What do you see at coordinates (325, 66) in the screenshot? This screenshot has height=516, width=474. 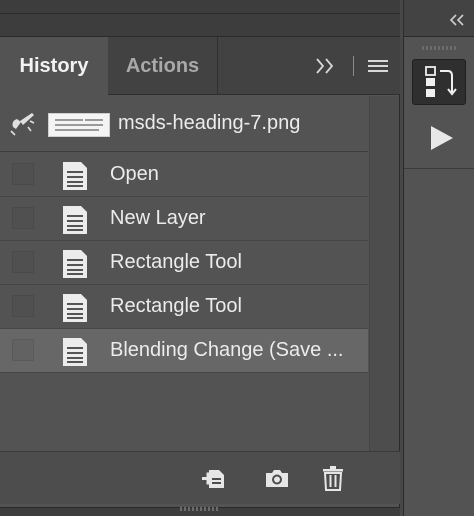 I see `double-chevron-right-icon` at bounding box center [325, 66].